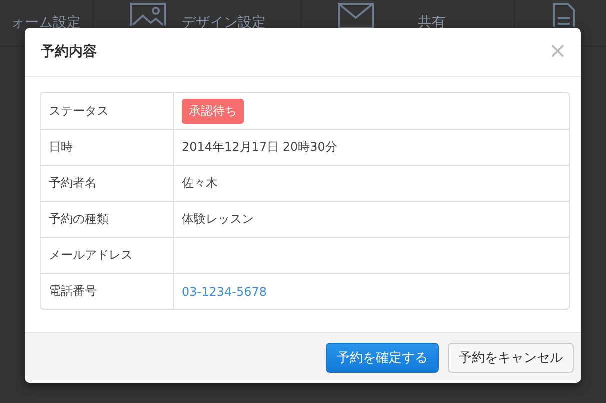  Describe the element at coordinates (107, 111) in the screenshot. I see `table-cell: ステータス` at that location.